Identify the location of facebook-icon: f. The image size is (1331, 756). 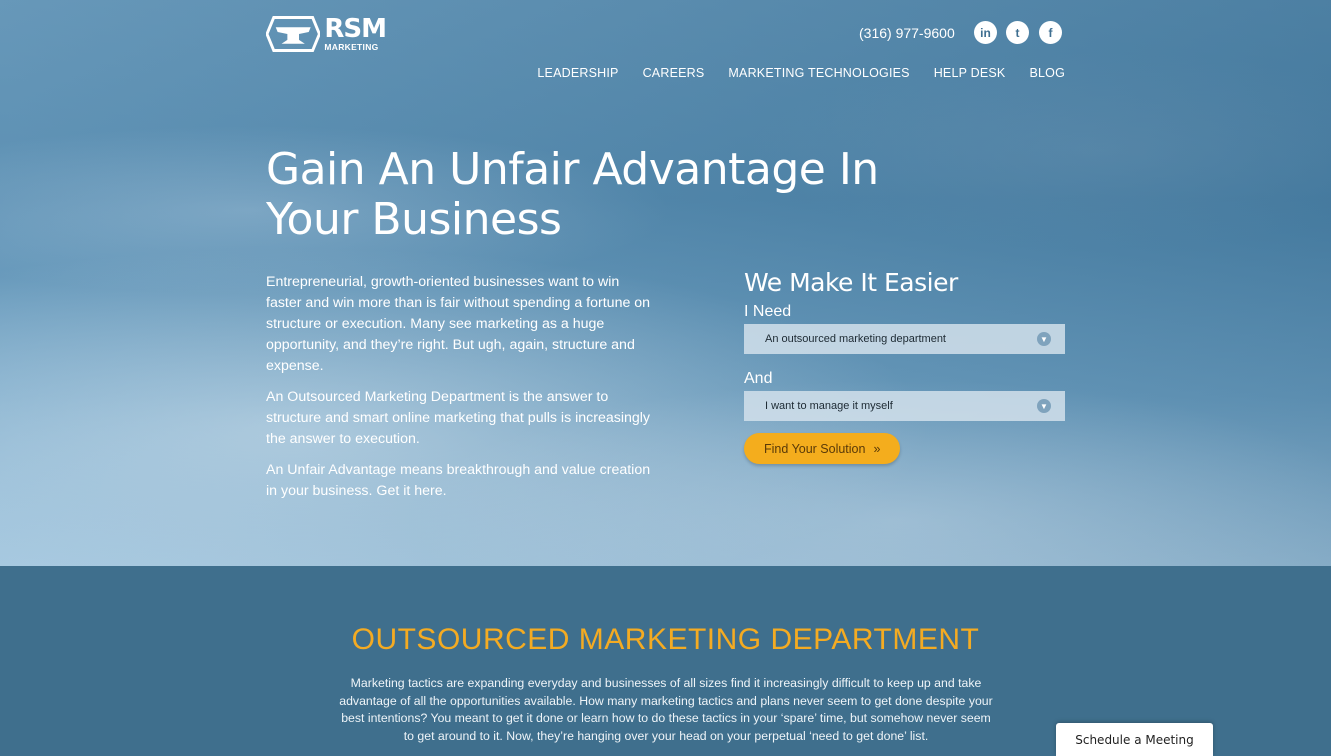
(1050, 32).